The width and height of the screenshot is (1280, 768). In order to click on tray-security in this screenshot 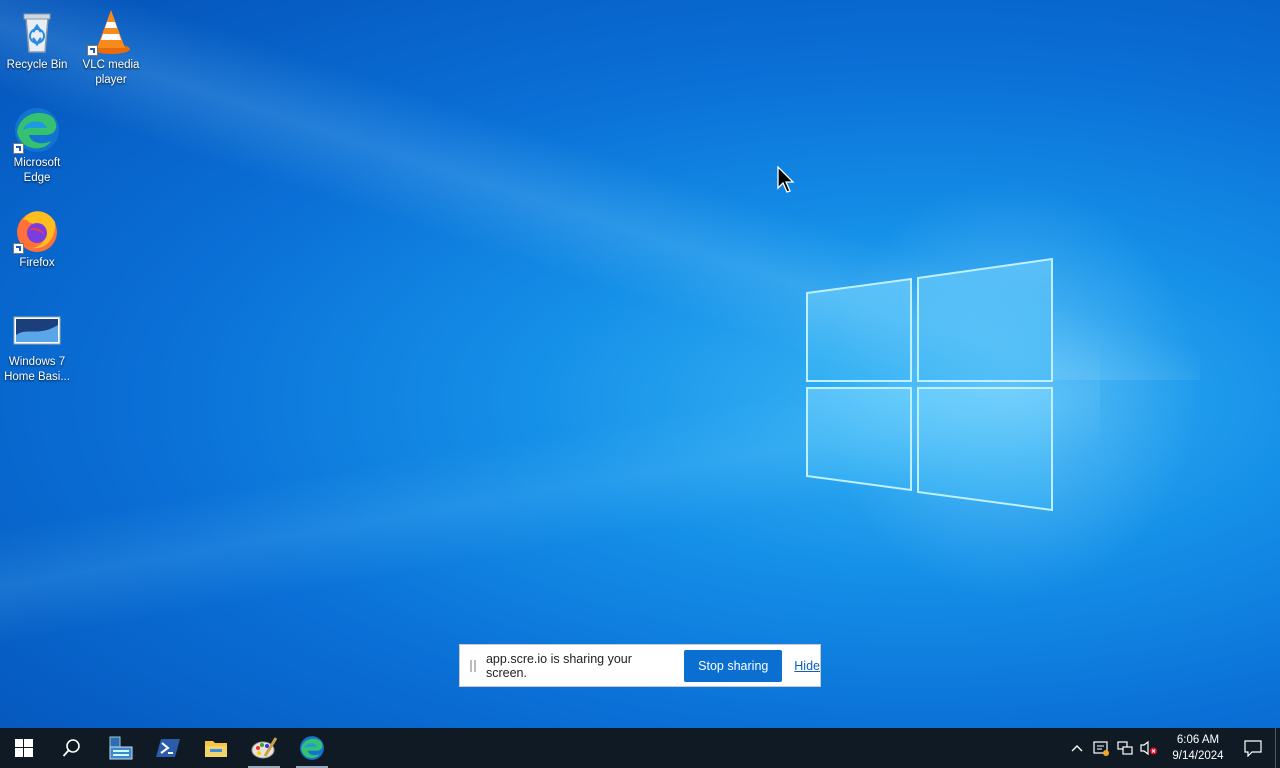, I will do `click(1101, 748)`.